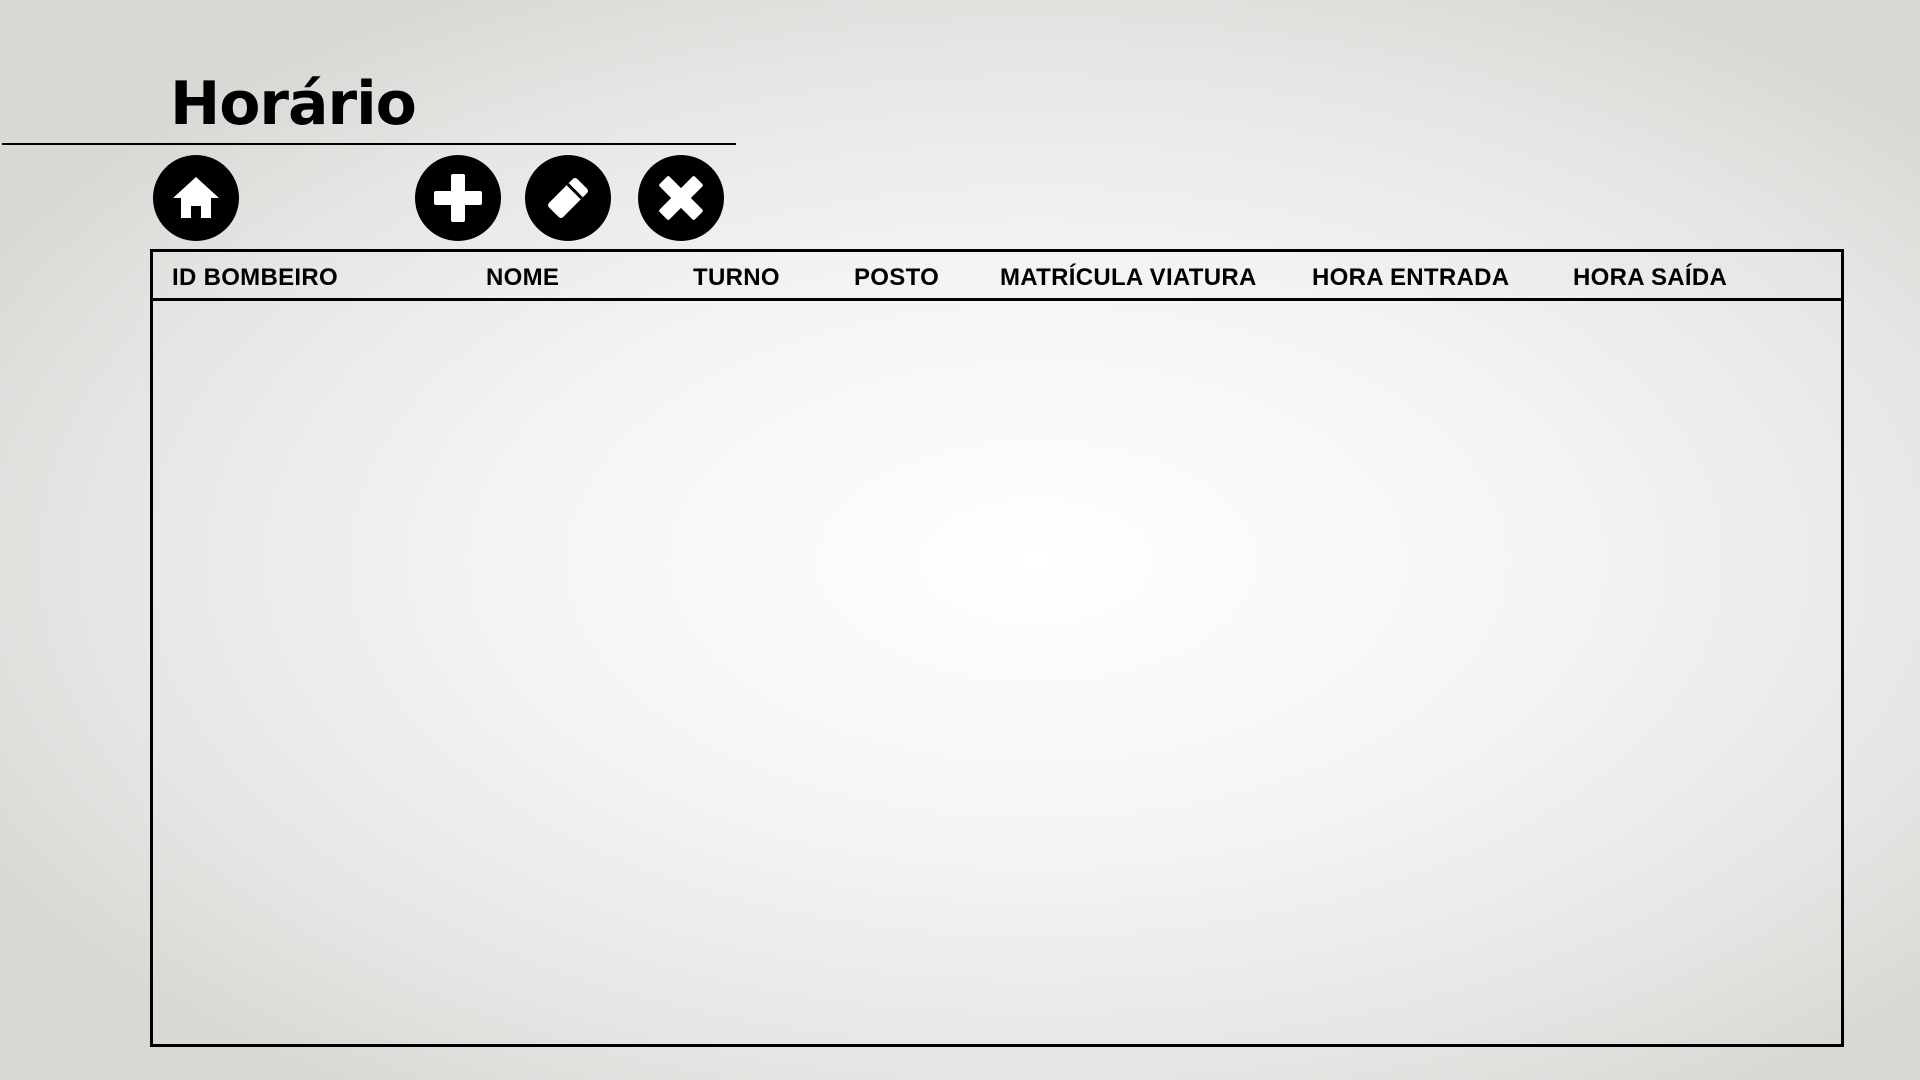  I want to click on page-title: Horário, so click(293, 104).